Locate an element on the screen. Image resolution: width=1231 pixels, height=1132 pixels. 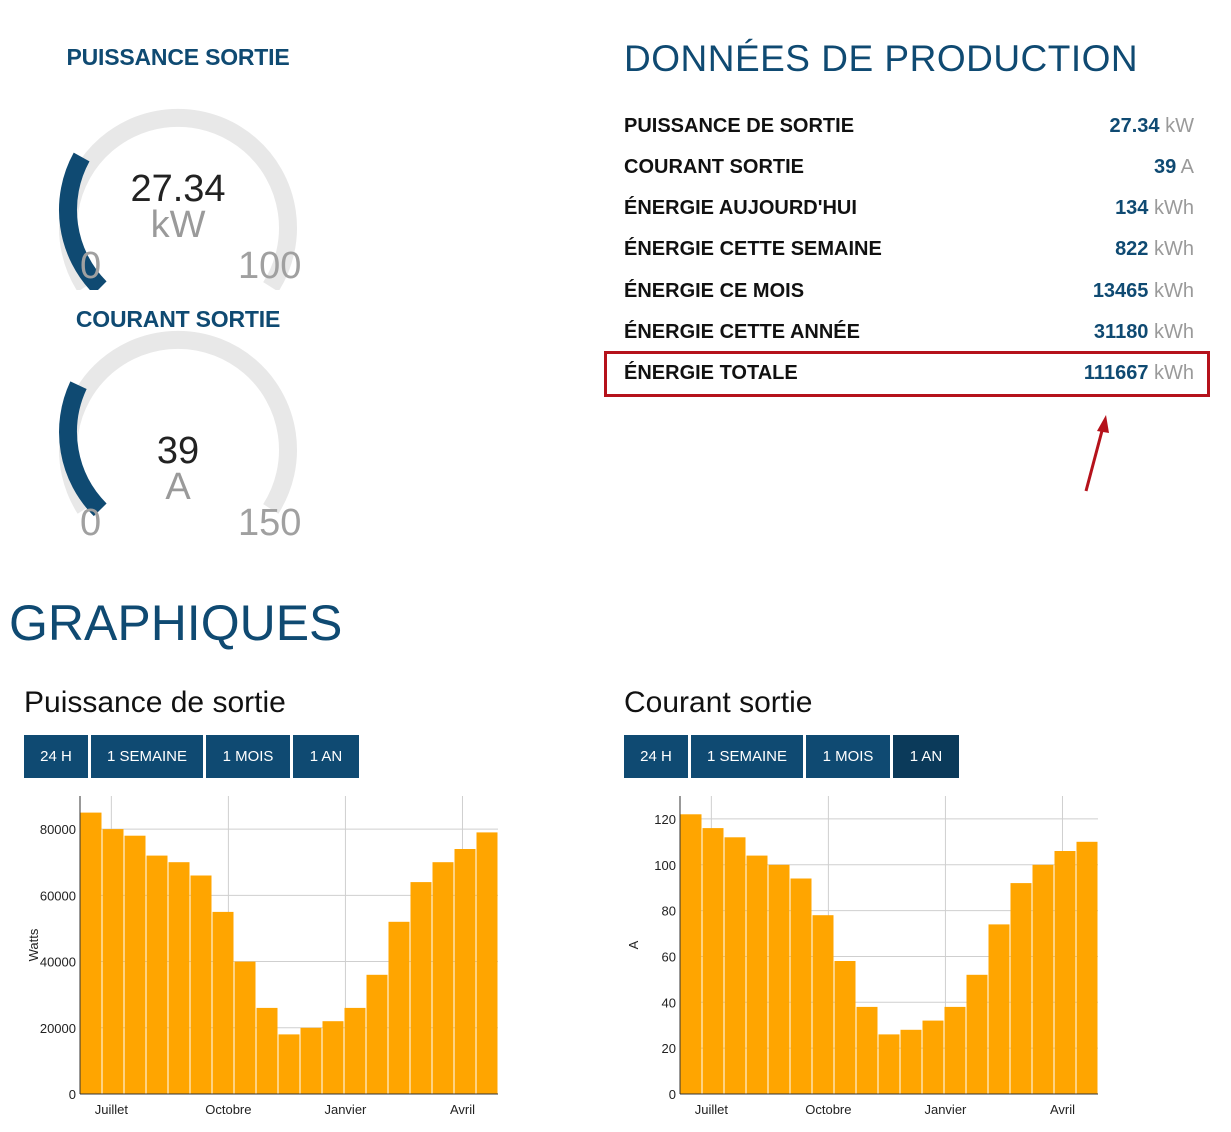
y-tick-label: 80 is located at coordinates (669, 911).